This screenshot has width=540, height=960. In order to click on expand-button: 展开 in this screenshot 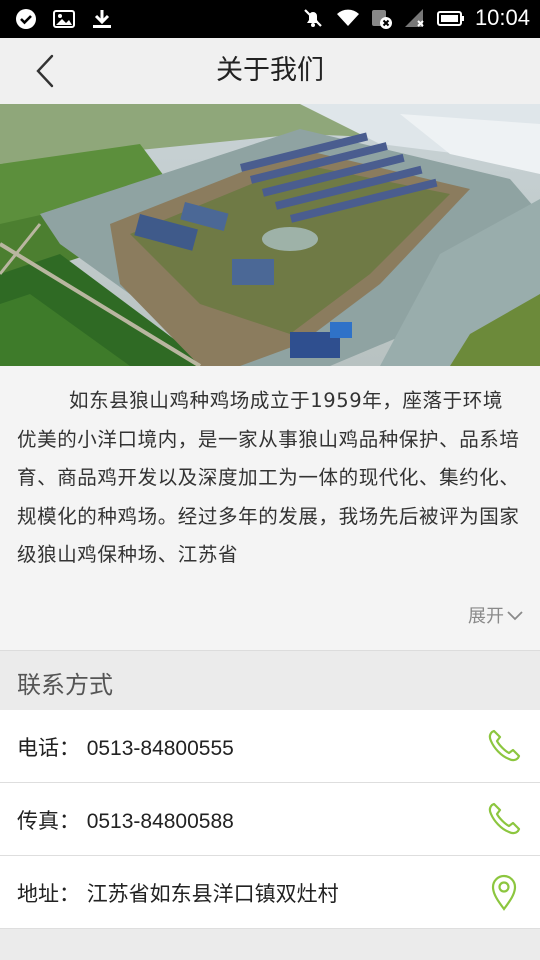, I will do `click(496, 615)`.